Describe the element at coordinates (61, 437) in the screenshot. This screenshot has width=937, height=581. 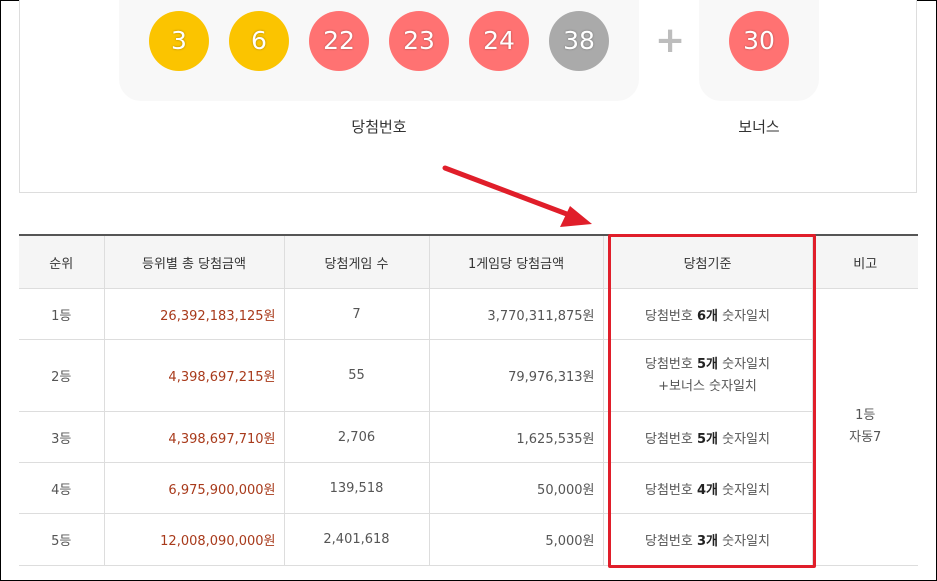
I see `rank-cell: 3등` at that location.